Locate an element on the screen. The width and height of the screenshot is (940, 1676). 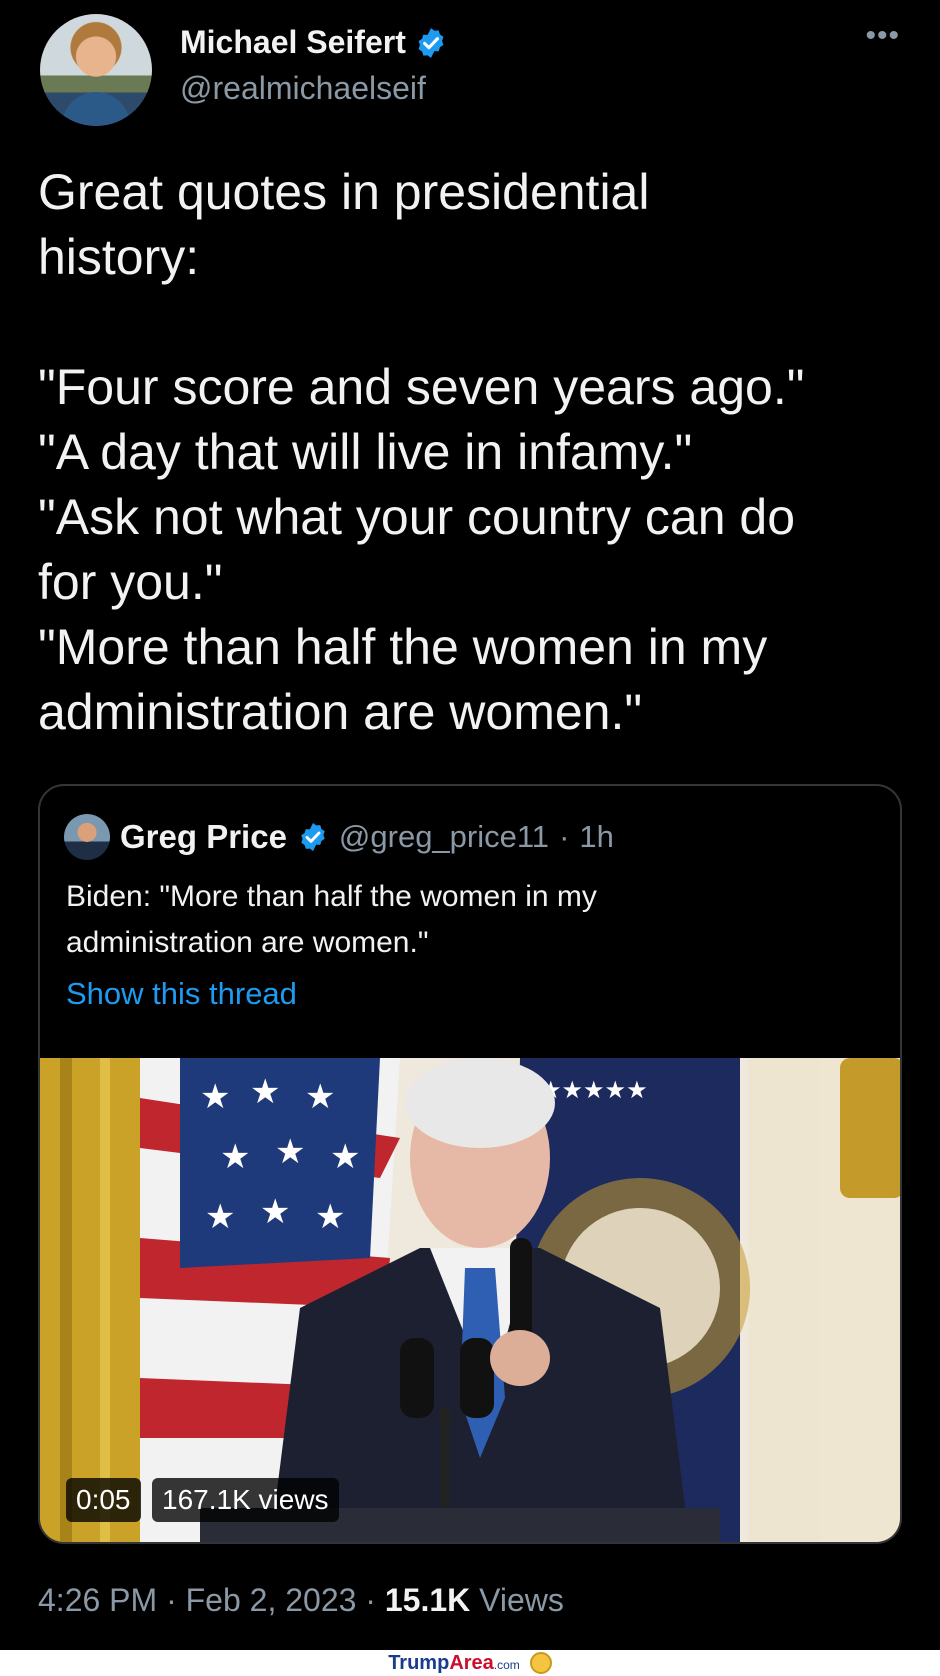
author-handle: @realmichaelseif is located at coordinates (303, 88).